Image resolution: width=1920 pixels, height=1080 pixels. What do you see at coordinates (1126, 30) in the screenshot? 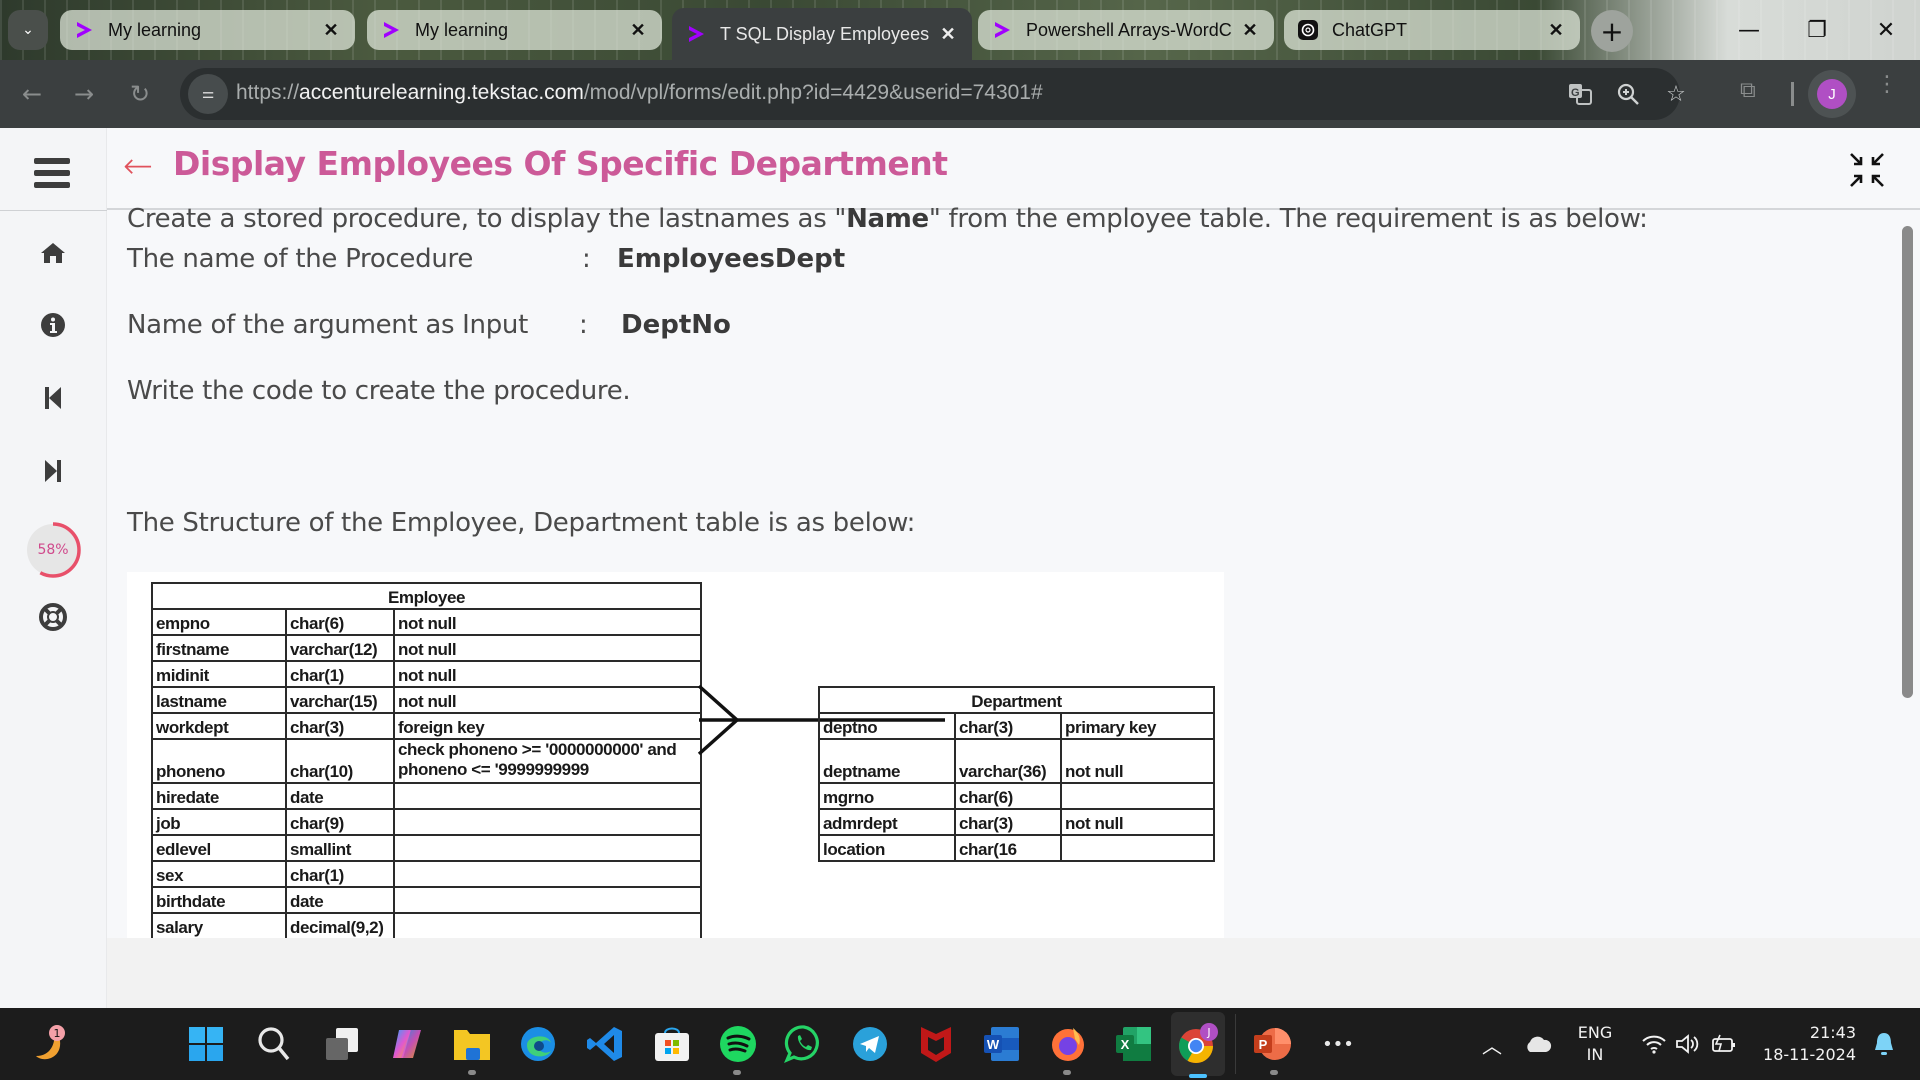
I see `tab-powershell-arrays: Powershell Arrays-WordC ✕` at bounding box center [1126, 30].